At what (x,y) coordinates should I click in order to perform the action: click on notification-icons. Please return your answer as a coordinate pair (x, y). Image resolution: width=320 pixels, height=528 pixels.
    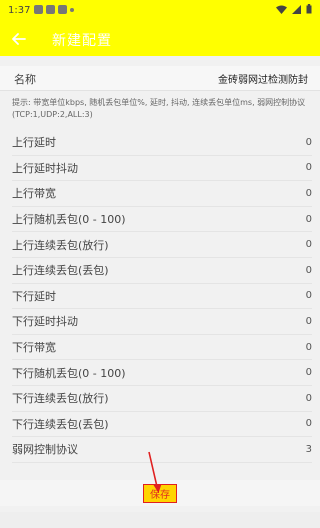
    Looking at the image, I should click on (54, 9).